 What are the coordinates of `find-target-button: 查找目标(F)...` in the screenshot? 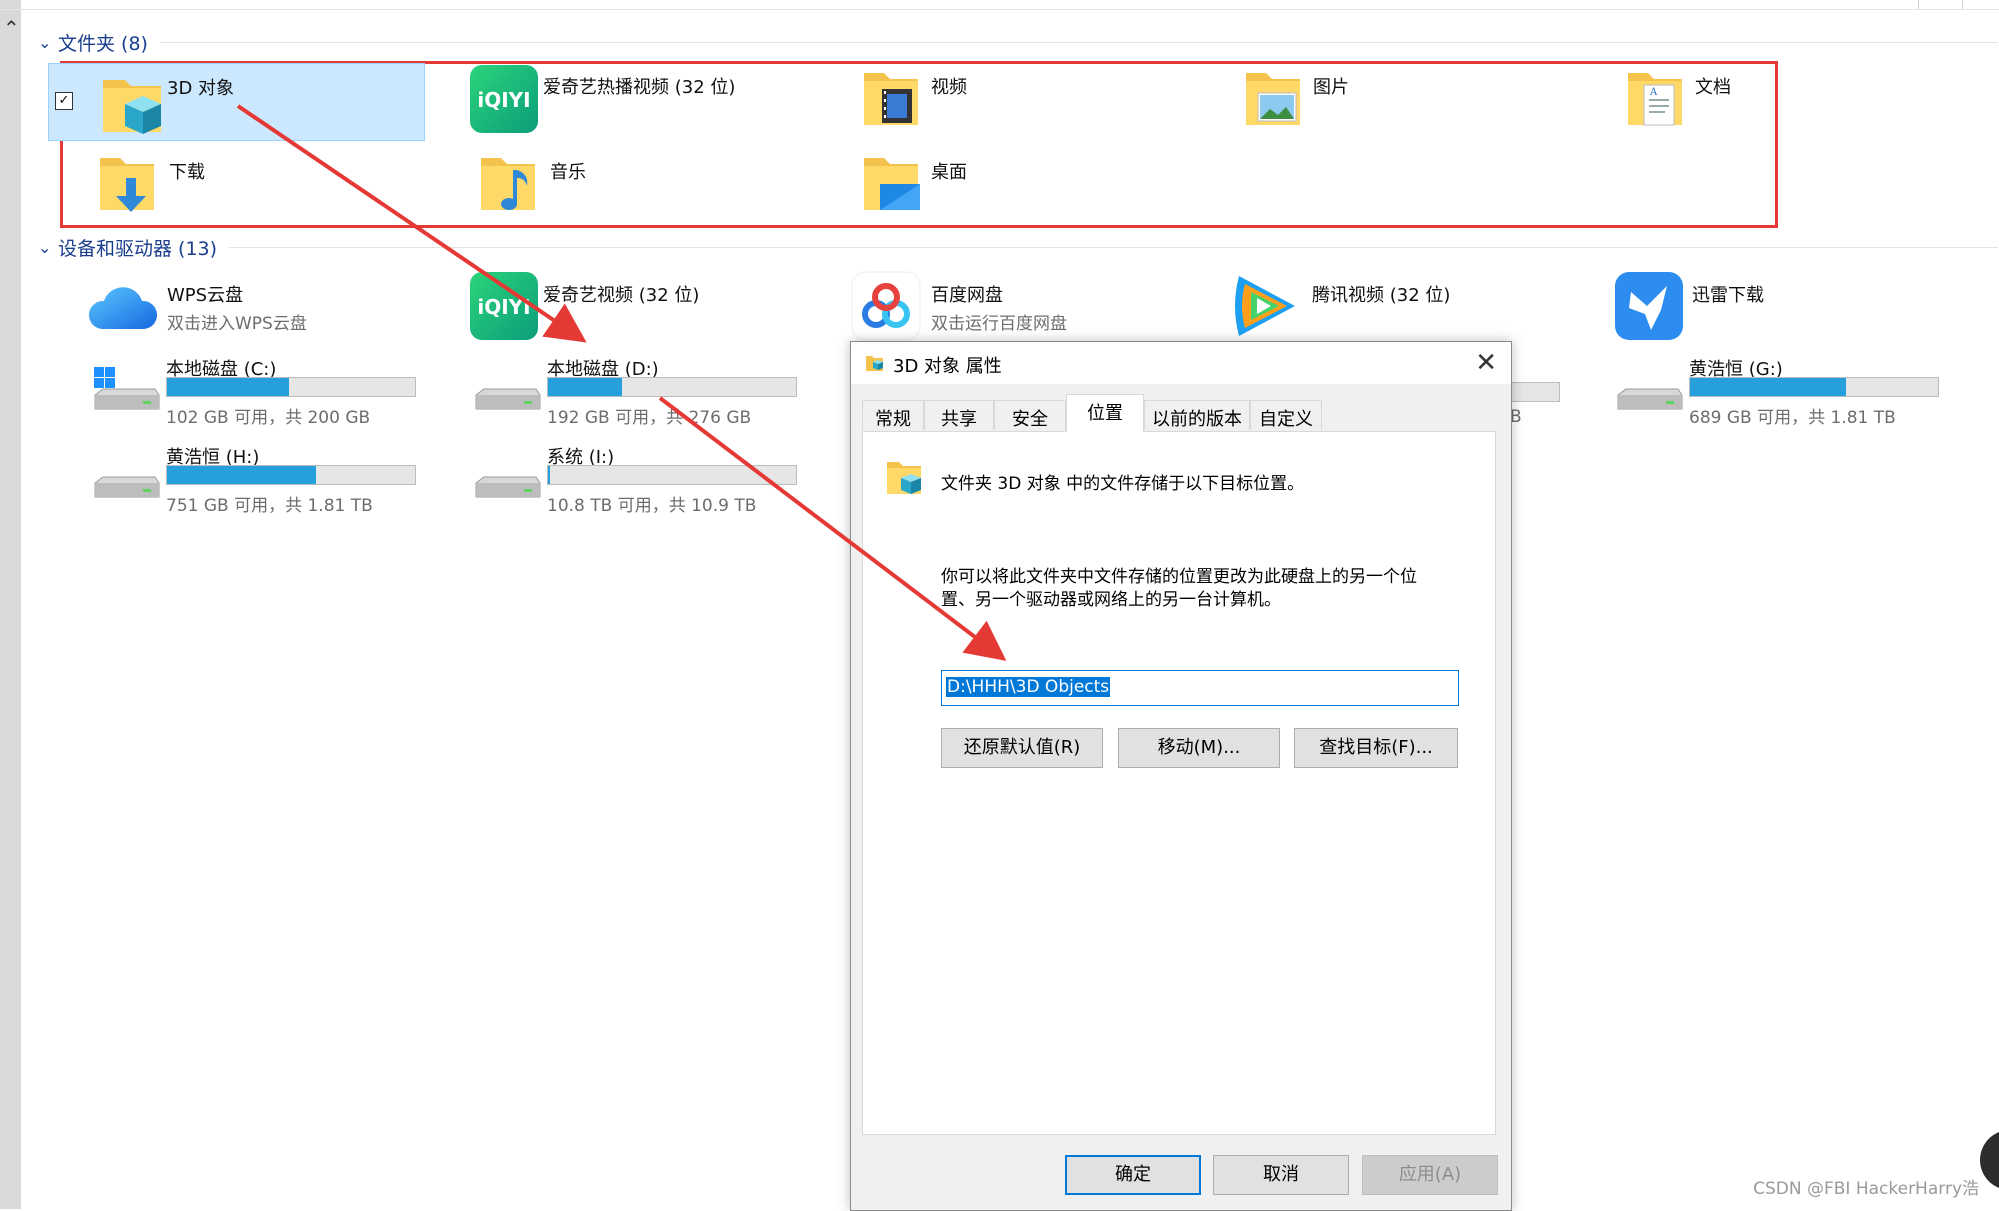 It's located at (1376, 748).